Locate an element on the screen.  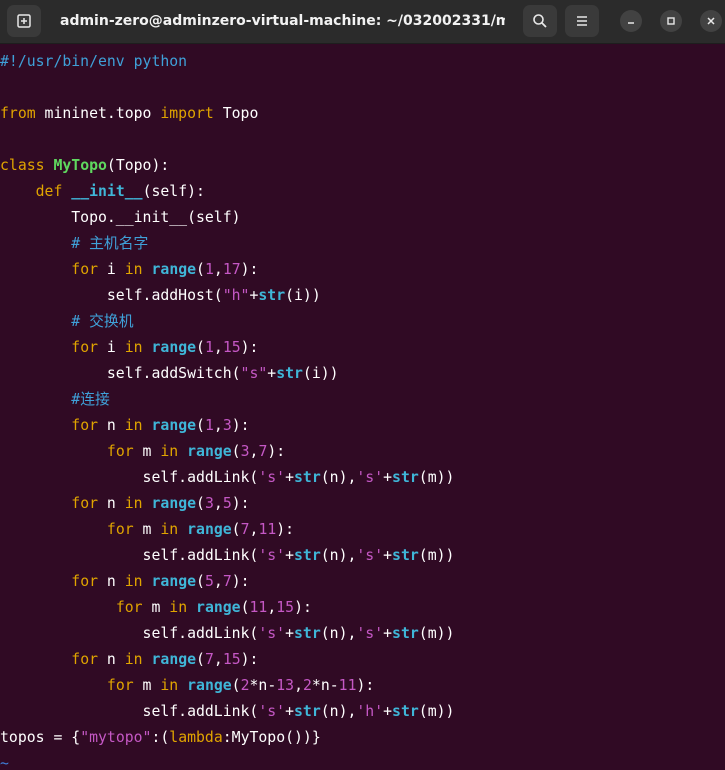
code-line: for n in range(5,7): is located at coordinates (362, 582).